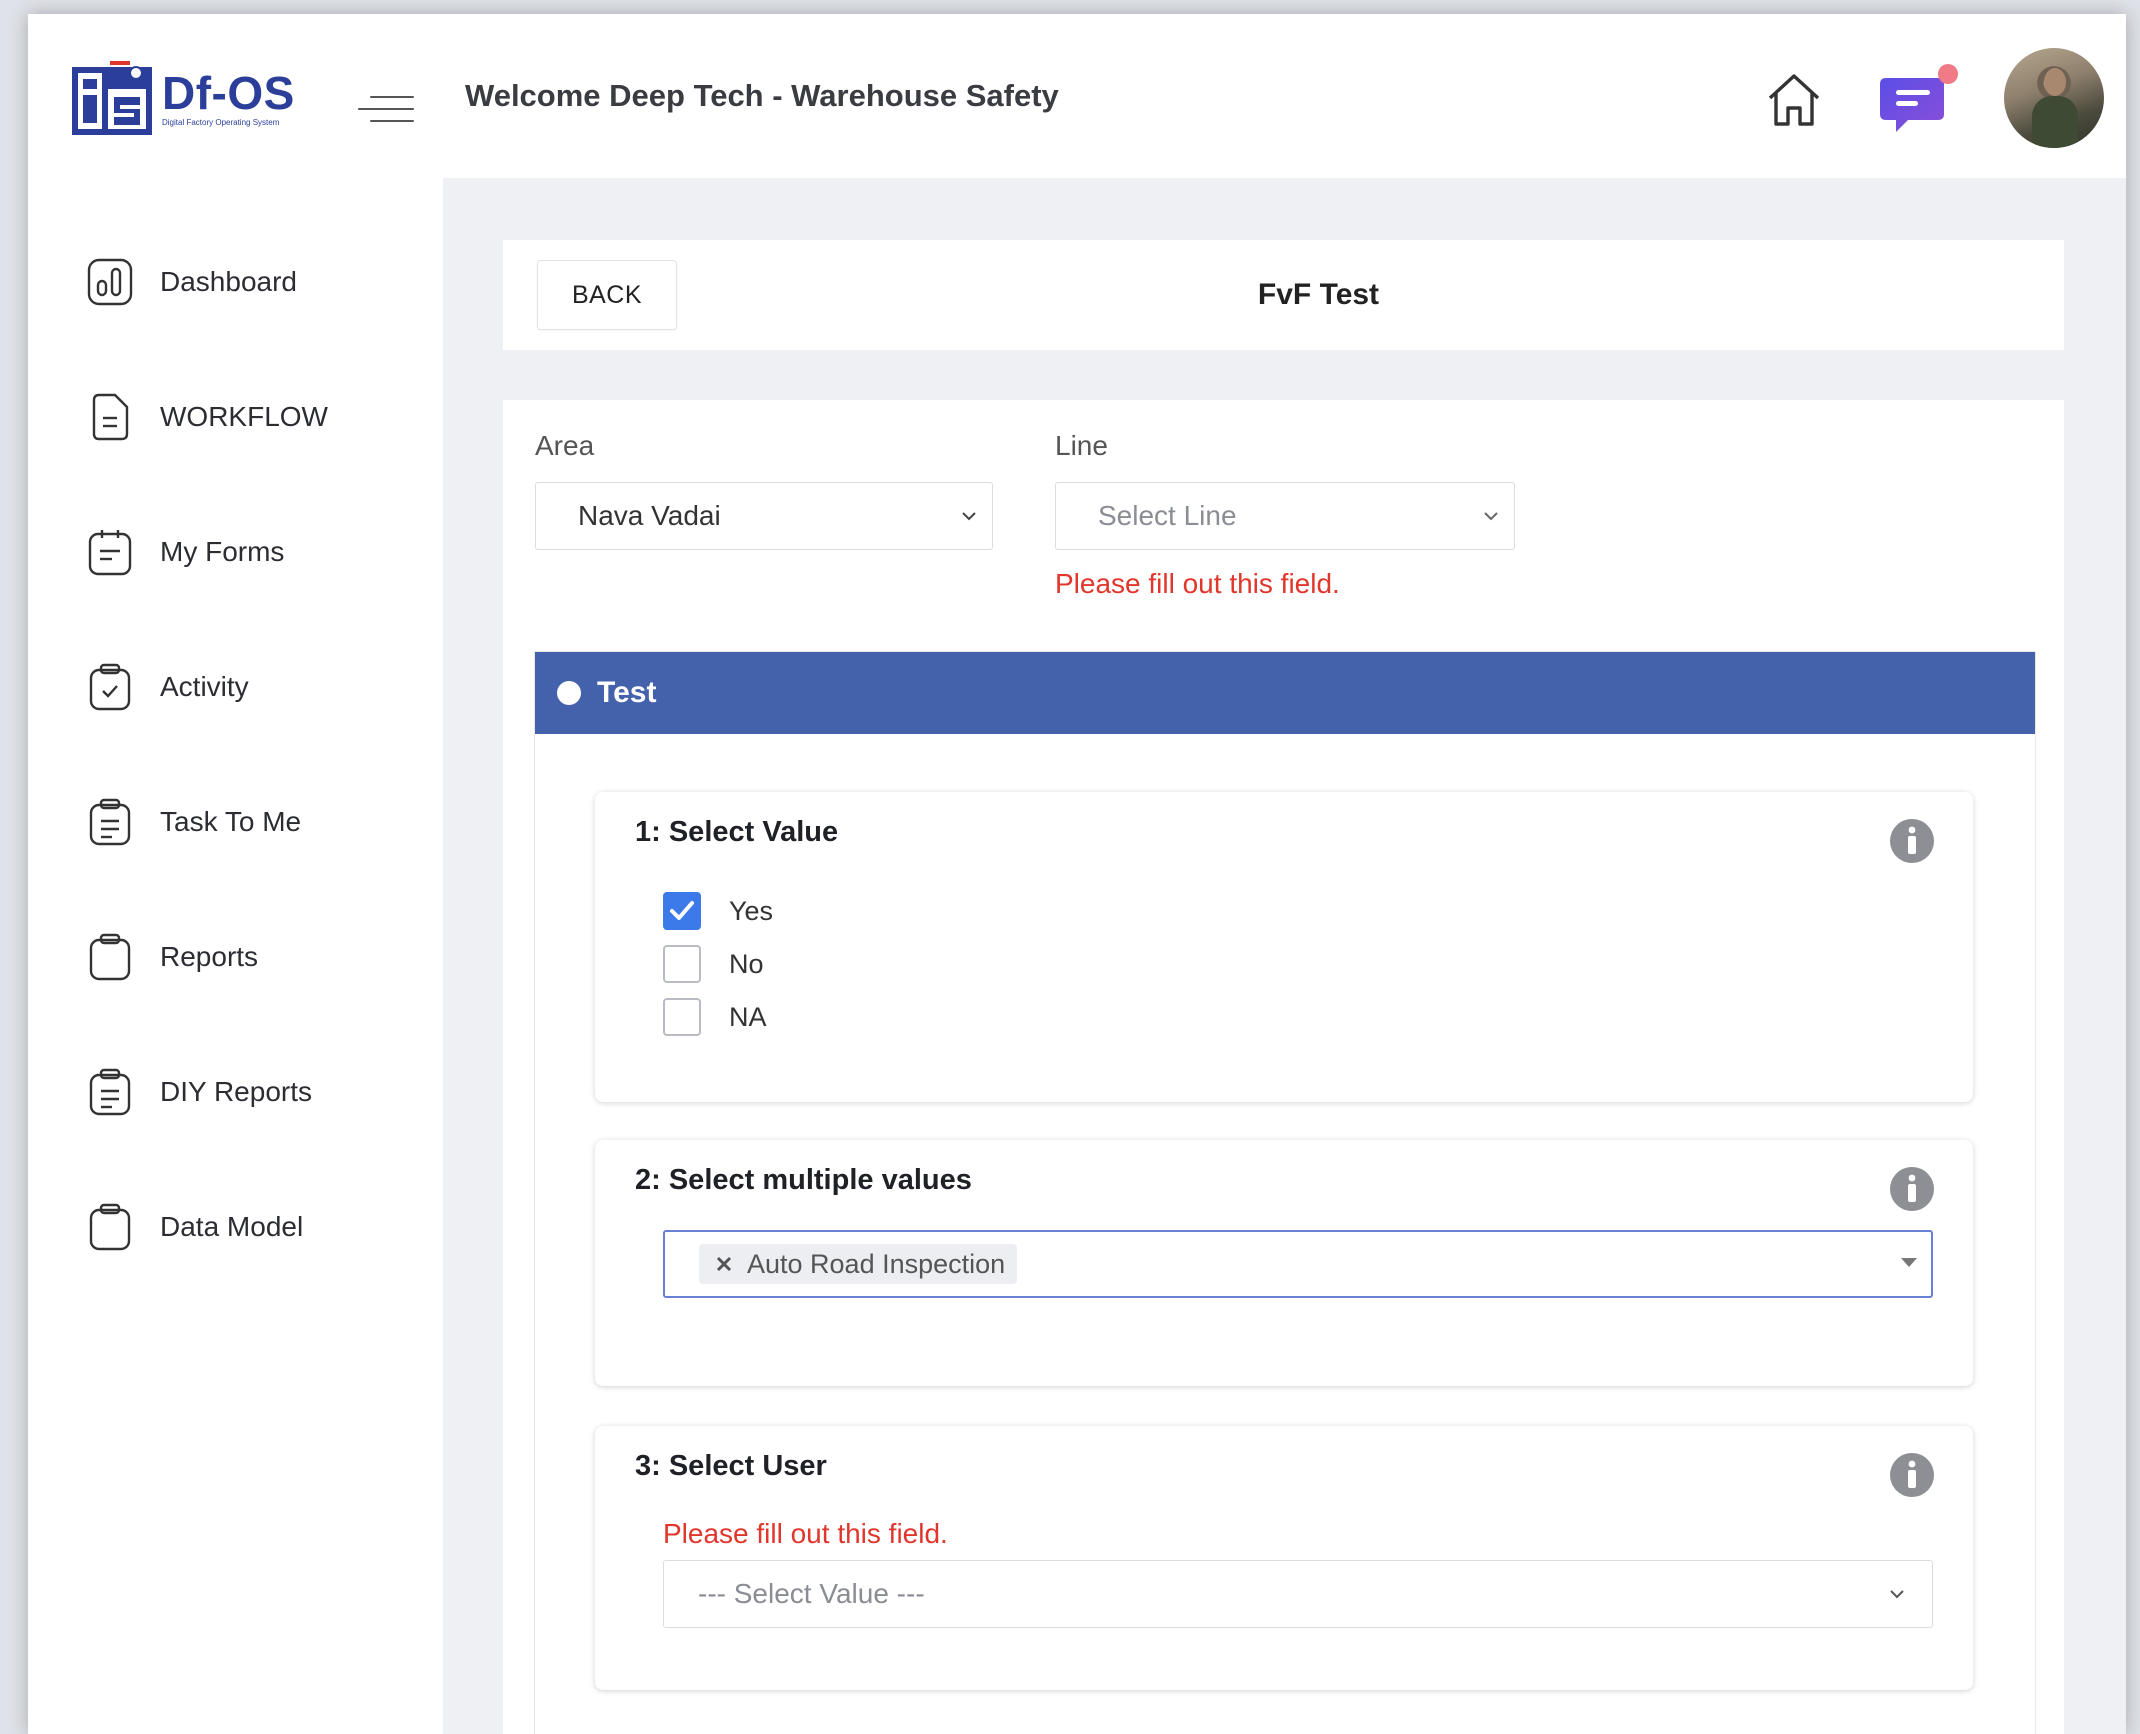 This screenshot has width=2140, height=1734. What do you see at coordinates (713, 964) in the screenshot?
I see `option-no: No` at bounding box center [713, 964].